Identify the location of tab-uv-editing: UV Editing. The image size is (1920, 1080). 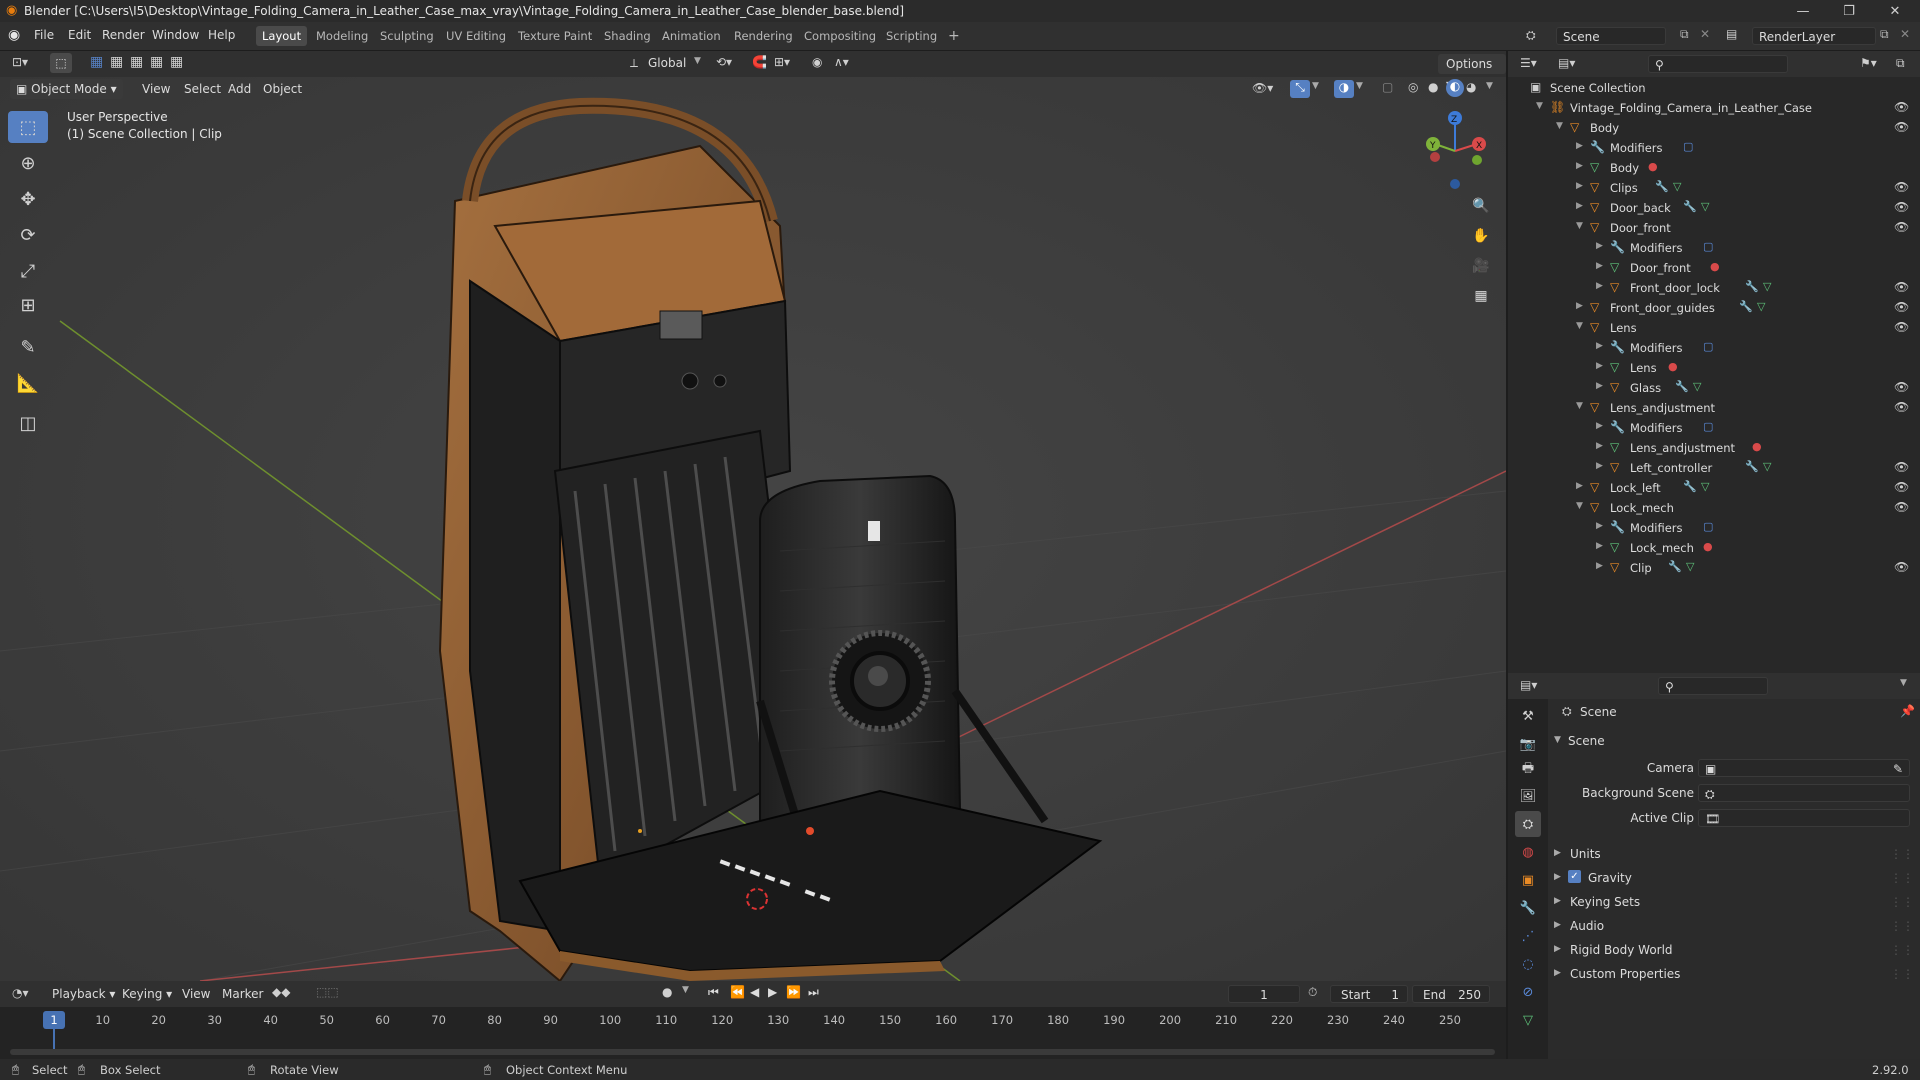
(476, 36).